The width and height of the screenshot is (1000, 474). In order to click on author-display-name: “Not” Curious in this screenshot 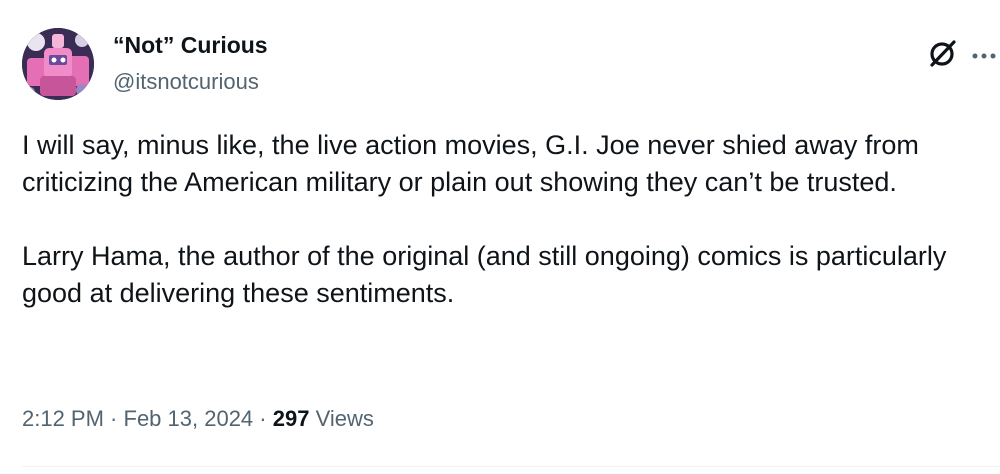, I will do `click(190, 45)`.